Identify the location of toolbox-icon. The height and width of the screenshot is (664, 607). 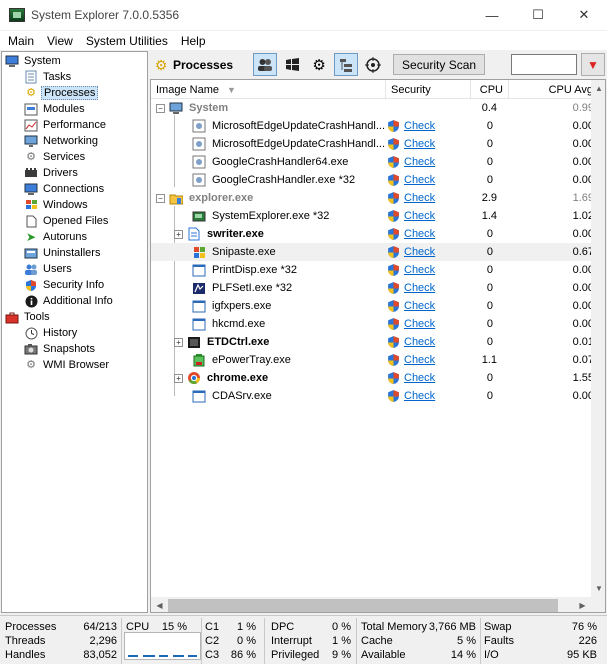
(12, 317).